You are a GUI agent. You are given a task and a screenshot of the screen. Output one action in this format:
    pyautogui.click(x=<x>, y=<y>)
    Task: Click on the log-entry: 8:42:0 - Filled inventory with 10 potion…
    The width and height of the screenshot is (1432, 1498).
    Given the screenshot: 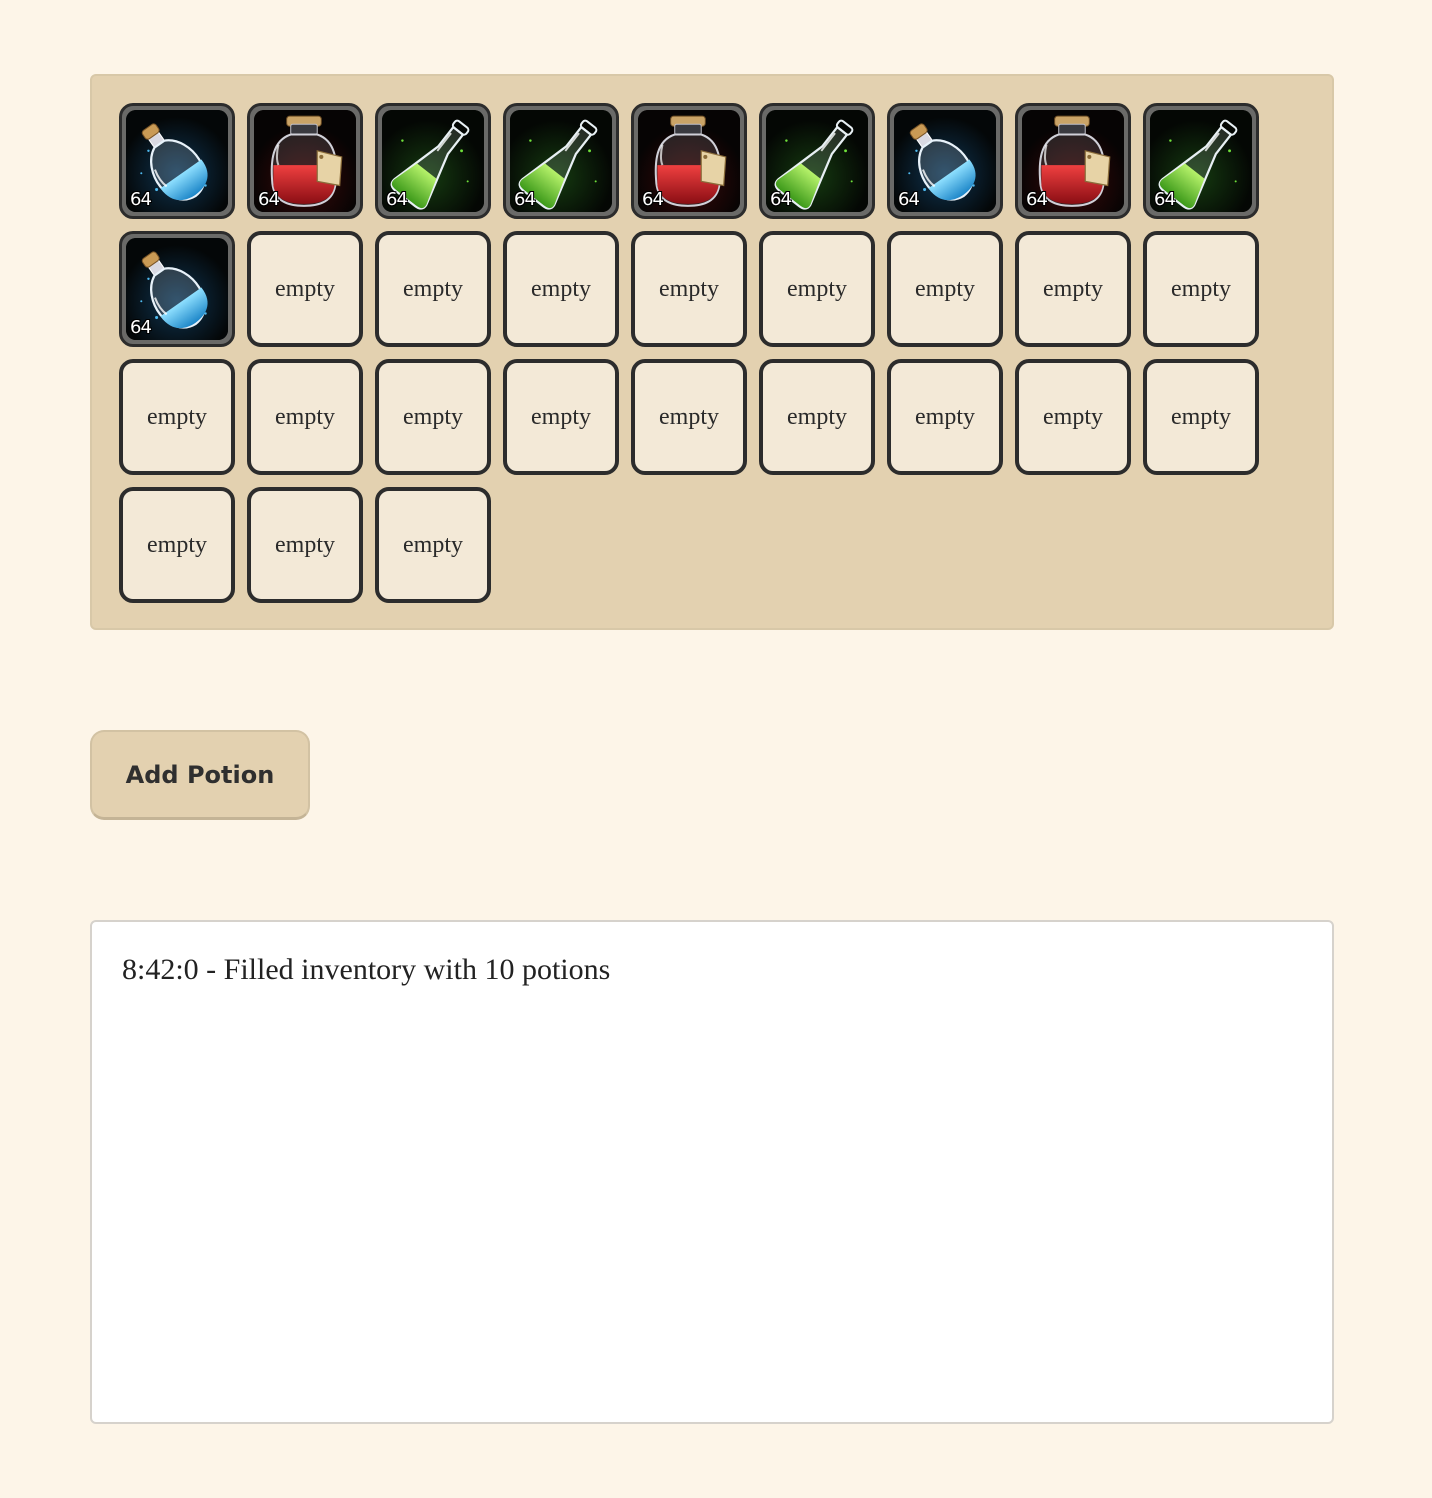 What is the action you would take?
    pyautogui.click(x=366, y=969)
    